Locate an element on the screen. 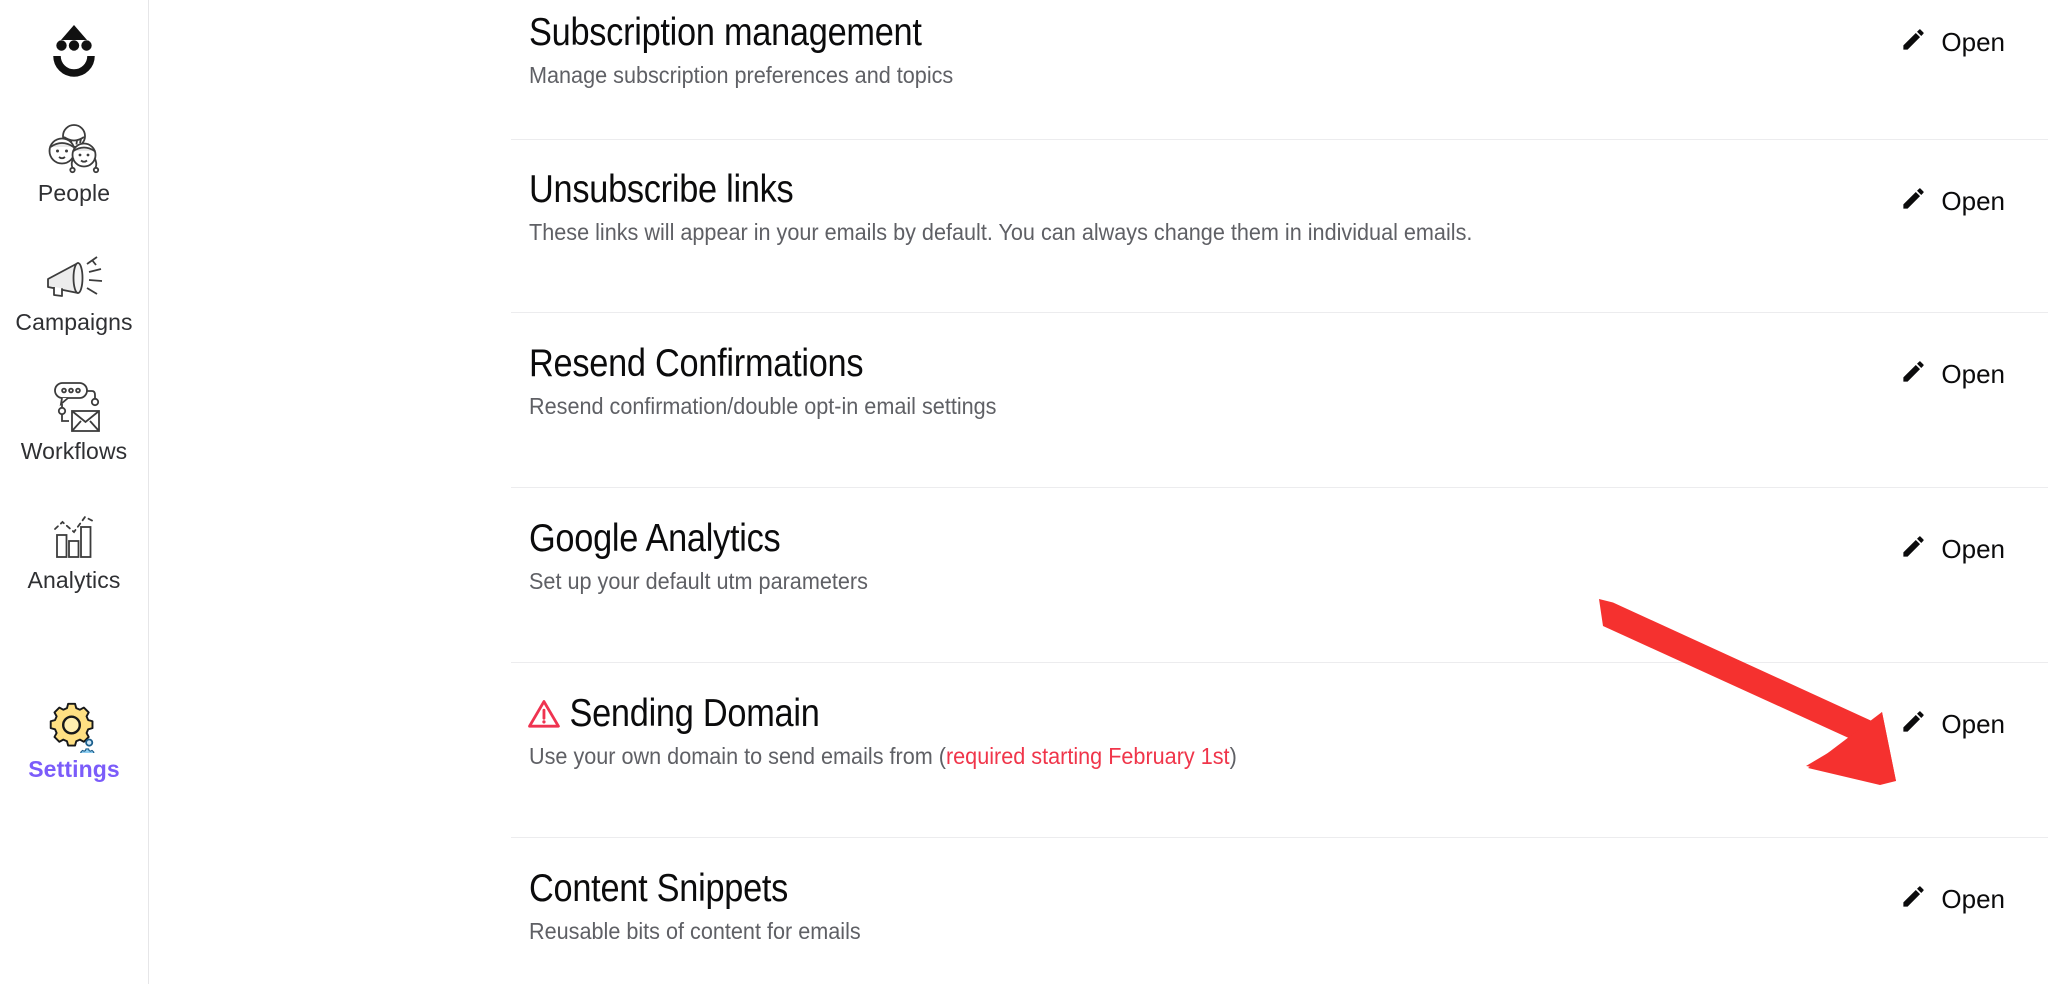  bar-chart-icon is located at coordinates (74, 536).